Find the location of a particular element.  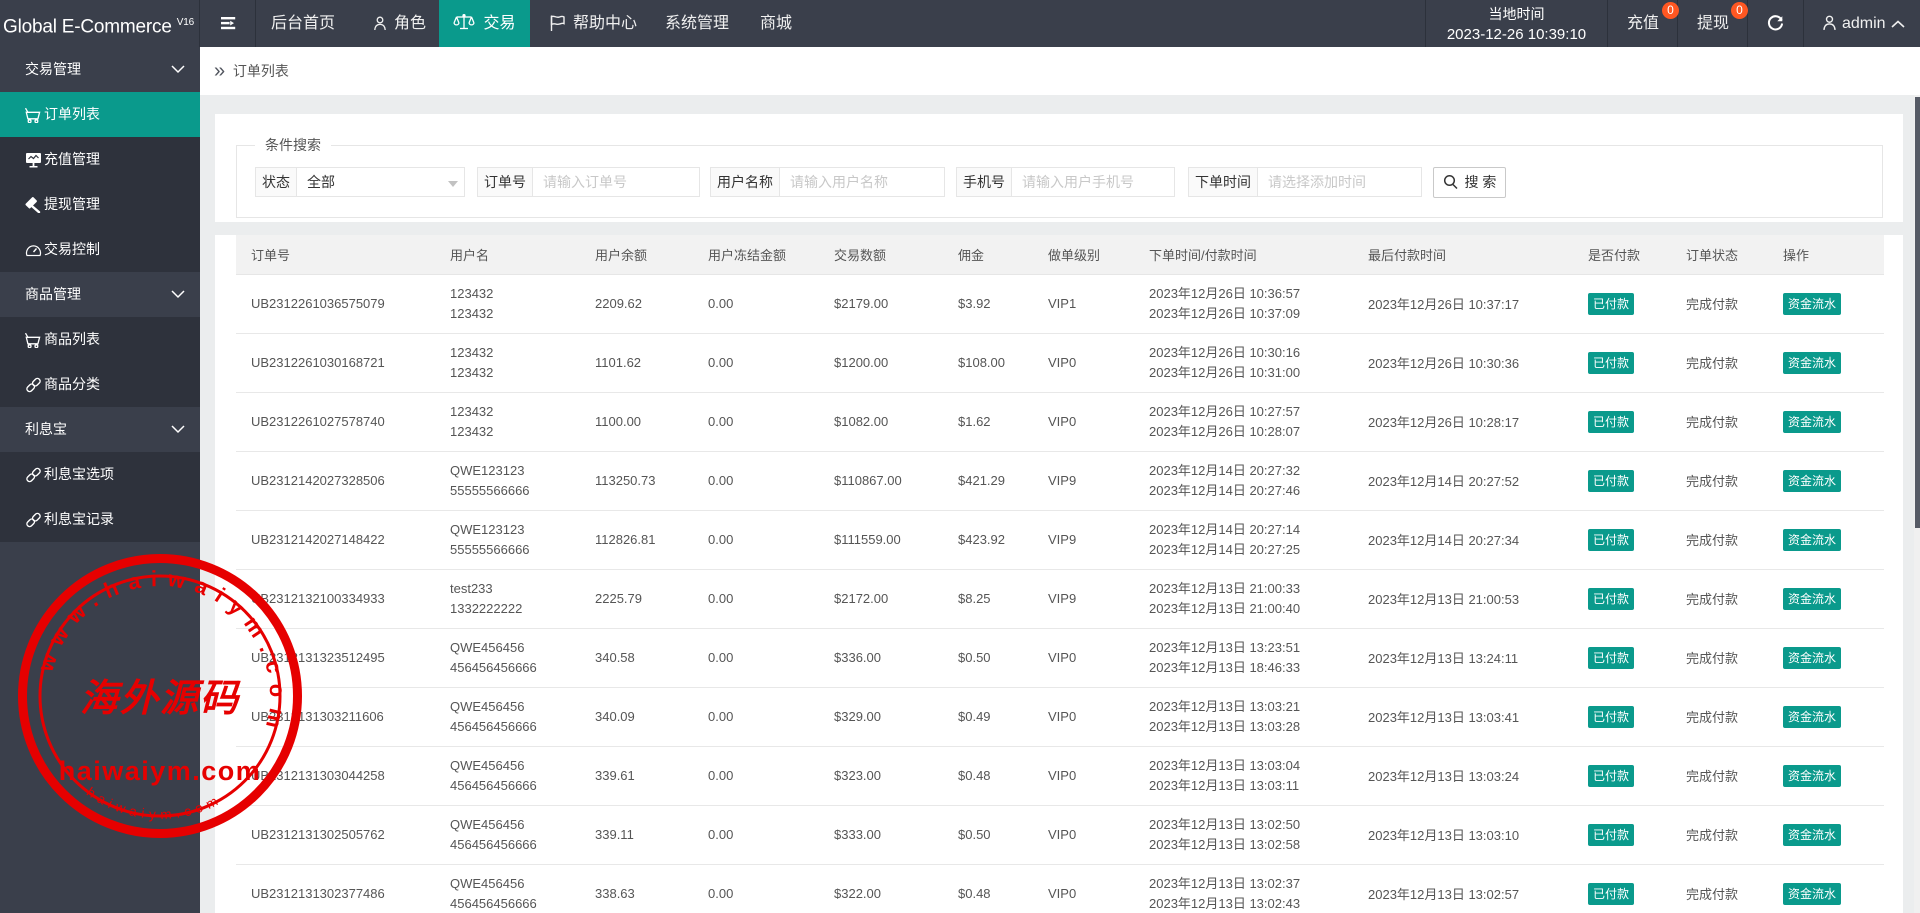

svg-text: 海外源码 is located at coordinates (160, 699).